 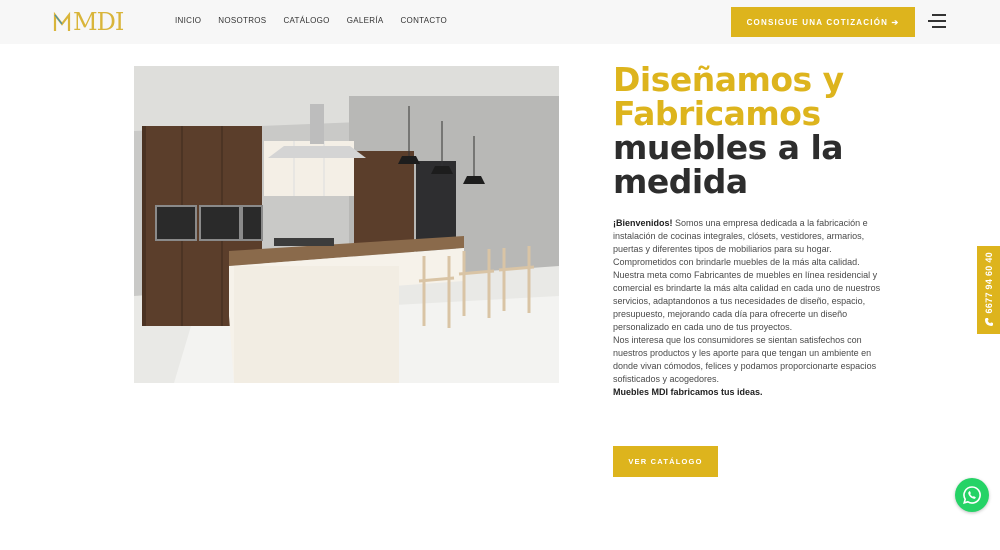 What do you see at coordinates (988, 322) in the screenshot?
I see `phone-icon` at bounding box center [988, 322].